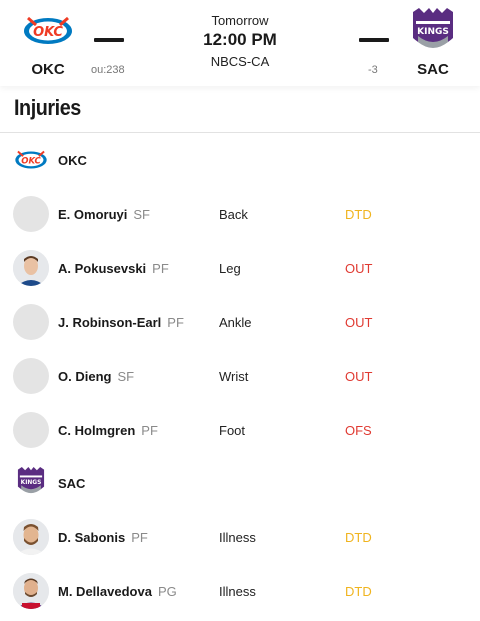 The width and height of the screenshot is (480, 621). I want to click on player-position: PG, so click(167, 591).